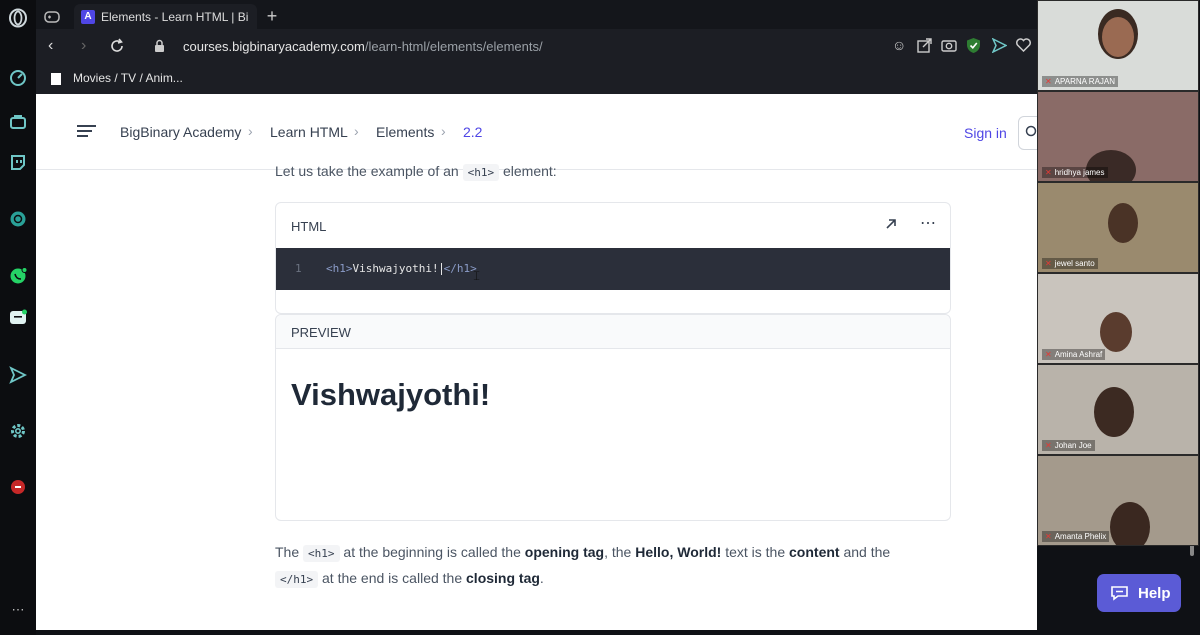  What do you see at coordinates (999, 47) in the screenshot?
I see `flow-send-icon` at bounding box center [999, 47].